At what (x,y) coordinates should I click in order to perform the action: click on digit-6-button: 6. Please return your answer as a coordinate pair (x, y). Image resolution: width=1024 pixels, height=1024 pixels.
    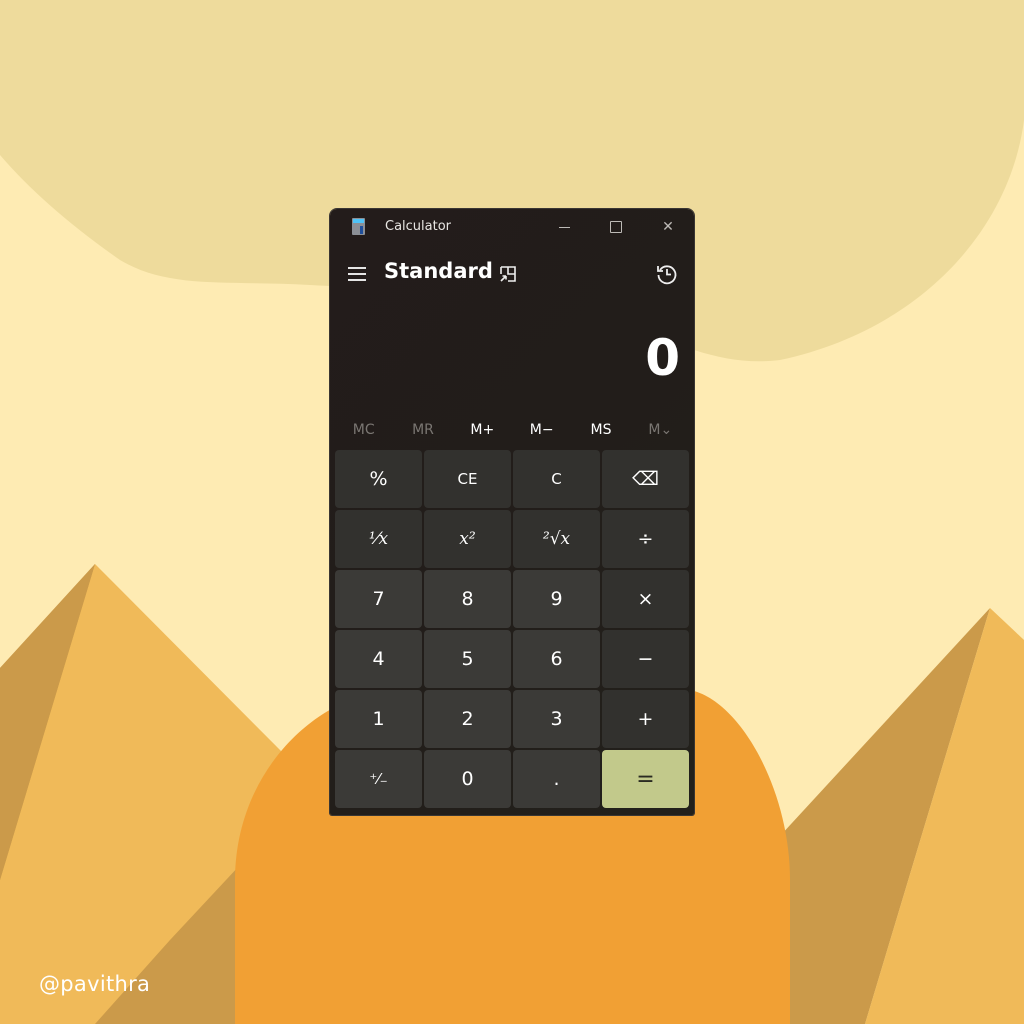
    Looking at the image, I should click on (556, 659).